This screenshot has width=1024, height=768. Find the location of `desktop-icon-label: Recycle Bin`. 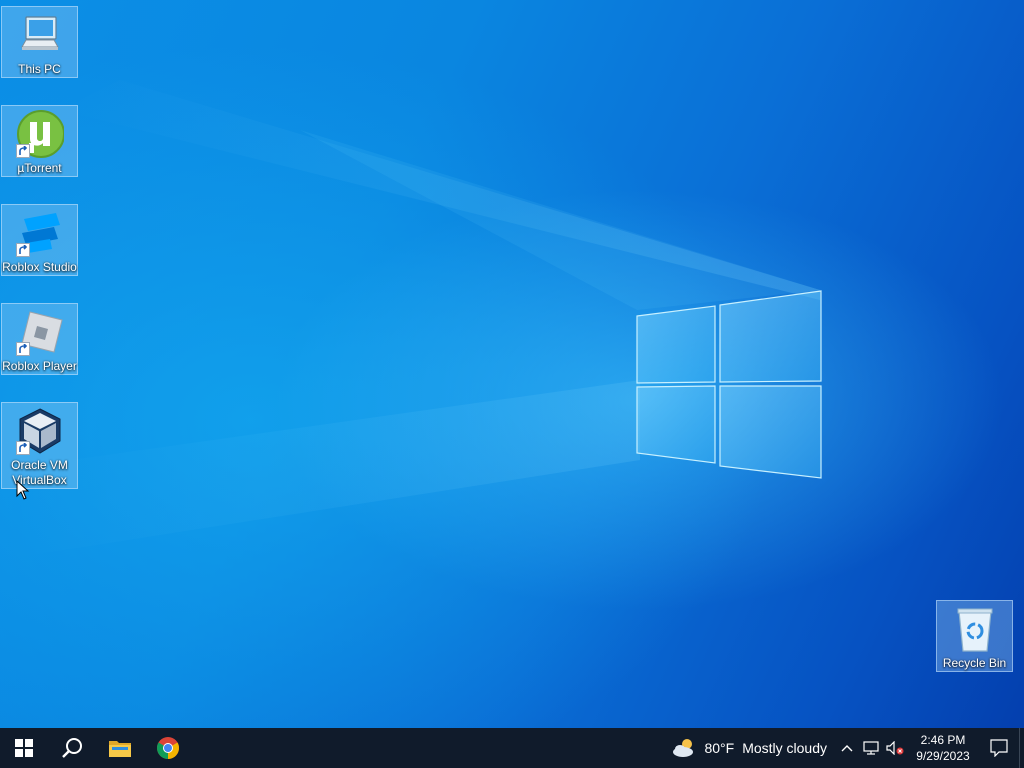

desktop-icon-label: Recycle Bin is located at coordinates (974, 663).